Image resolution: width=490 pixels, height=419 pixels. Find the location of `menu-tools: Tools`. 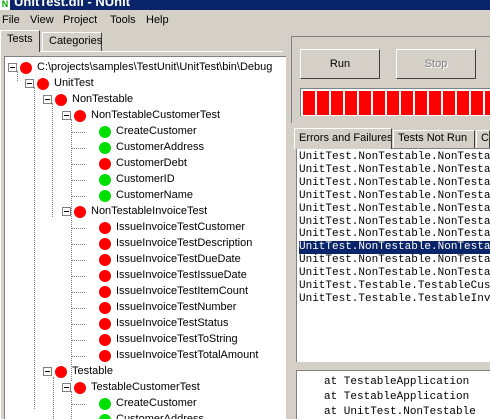

menu-tools: Tools is located at coordinates (123, 20).